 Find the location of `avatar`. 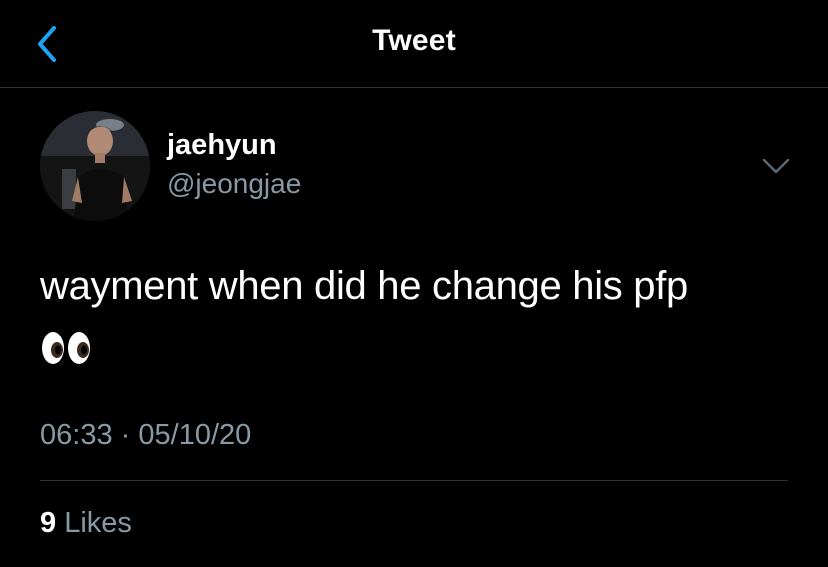

avatar is located at coordinates (95, 166).